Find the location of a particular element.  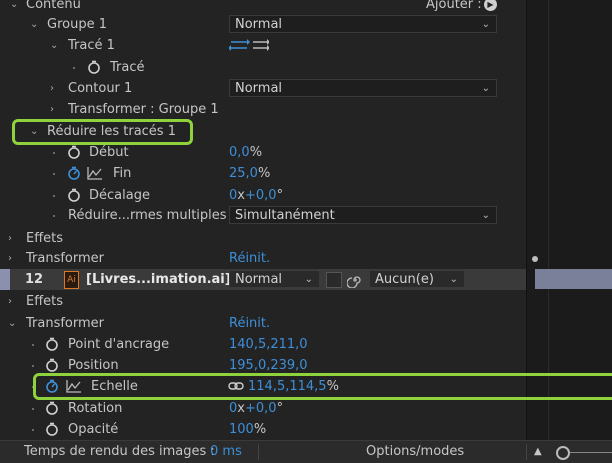

layer-mode-dropdown: Normal ⌄ is located at coordinates (274, 279).